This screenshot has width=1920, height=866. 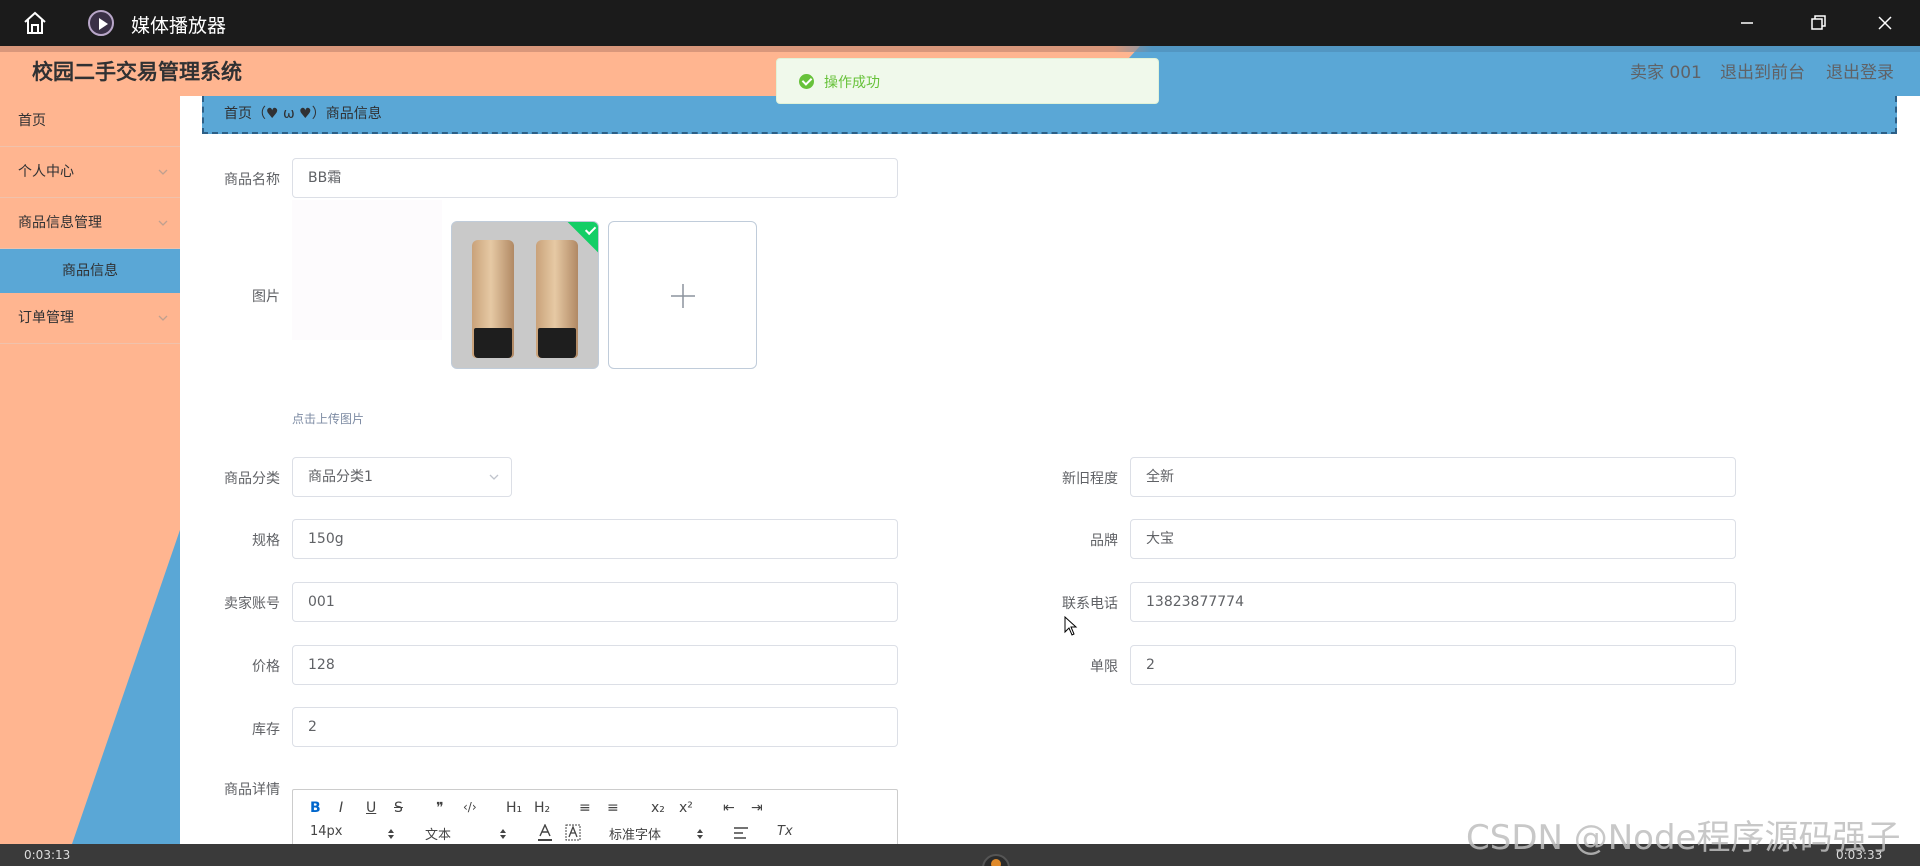 What do you see at coordinates (635, 833) in the screenshot?
I see `font-family-select: 标准字体` at bounding box center [635, 833].